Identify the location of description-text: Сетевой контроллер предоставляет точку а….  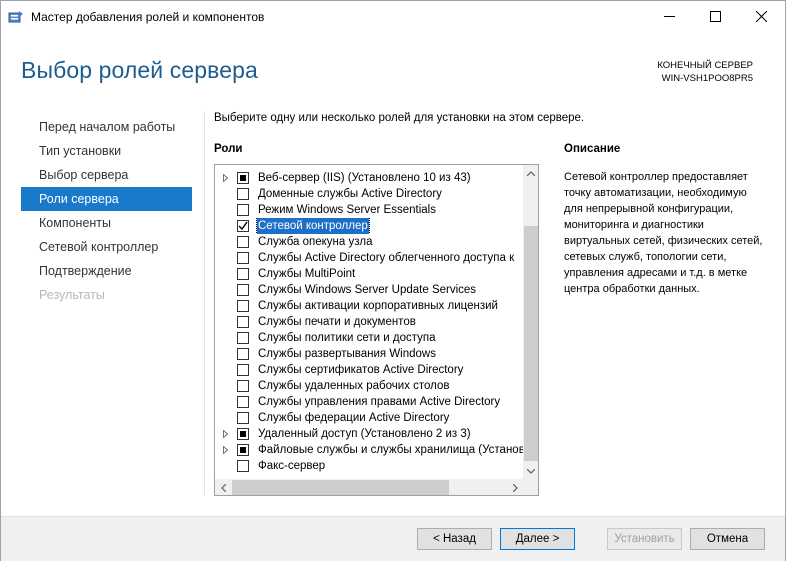
(663, 233).